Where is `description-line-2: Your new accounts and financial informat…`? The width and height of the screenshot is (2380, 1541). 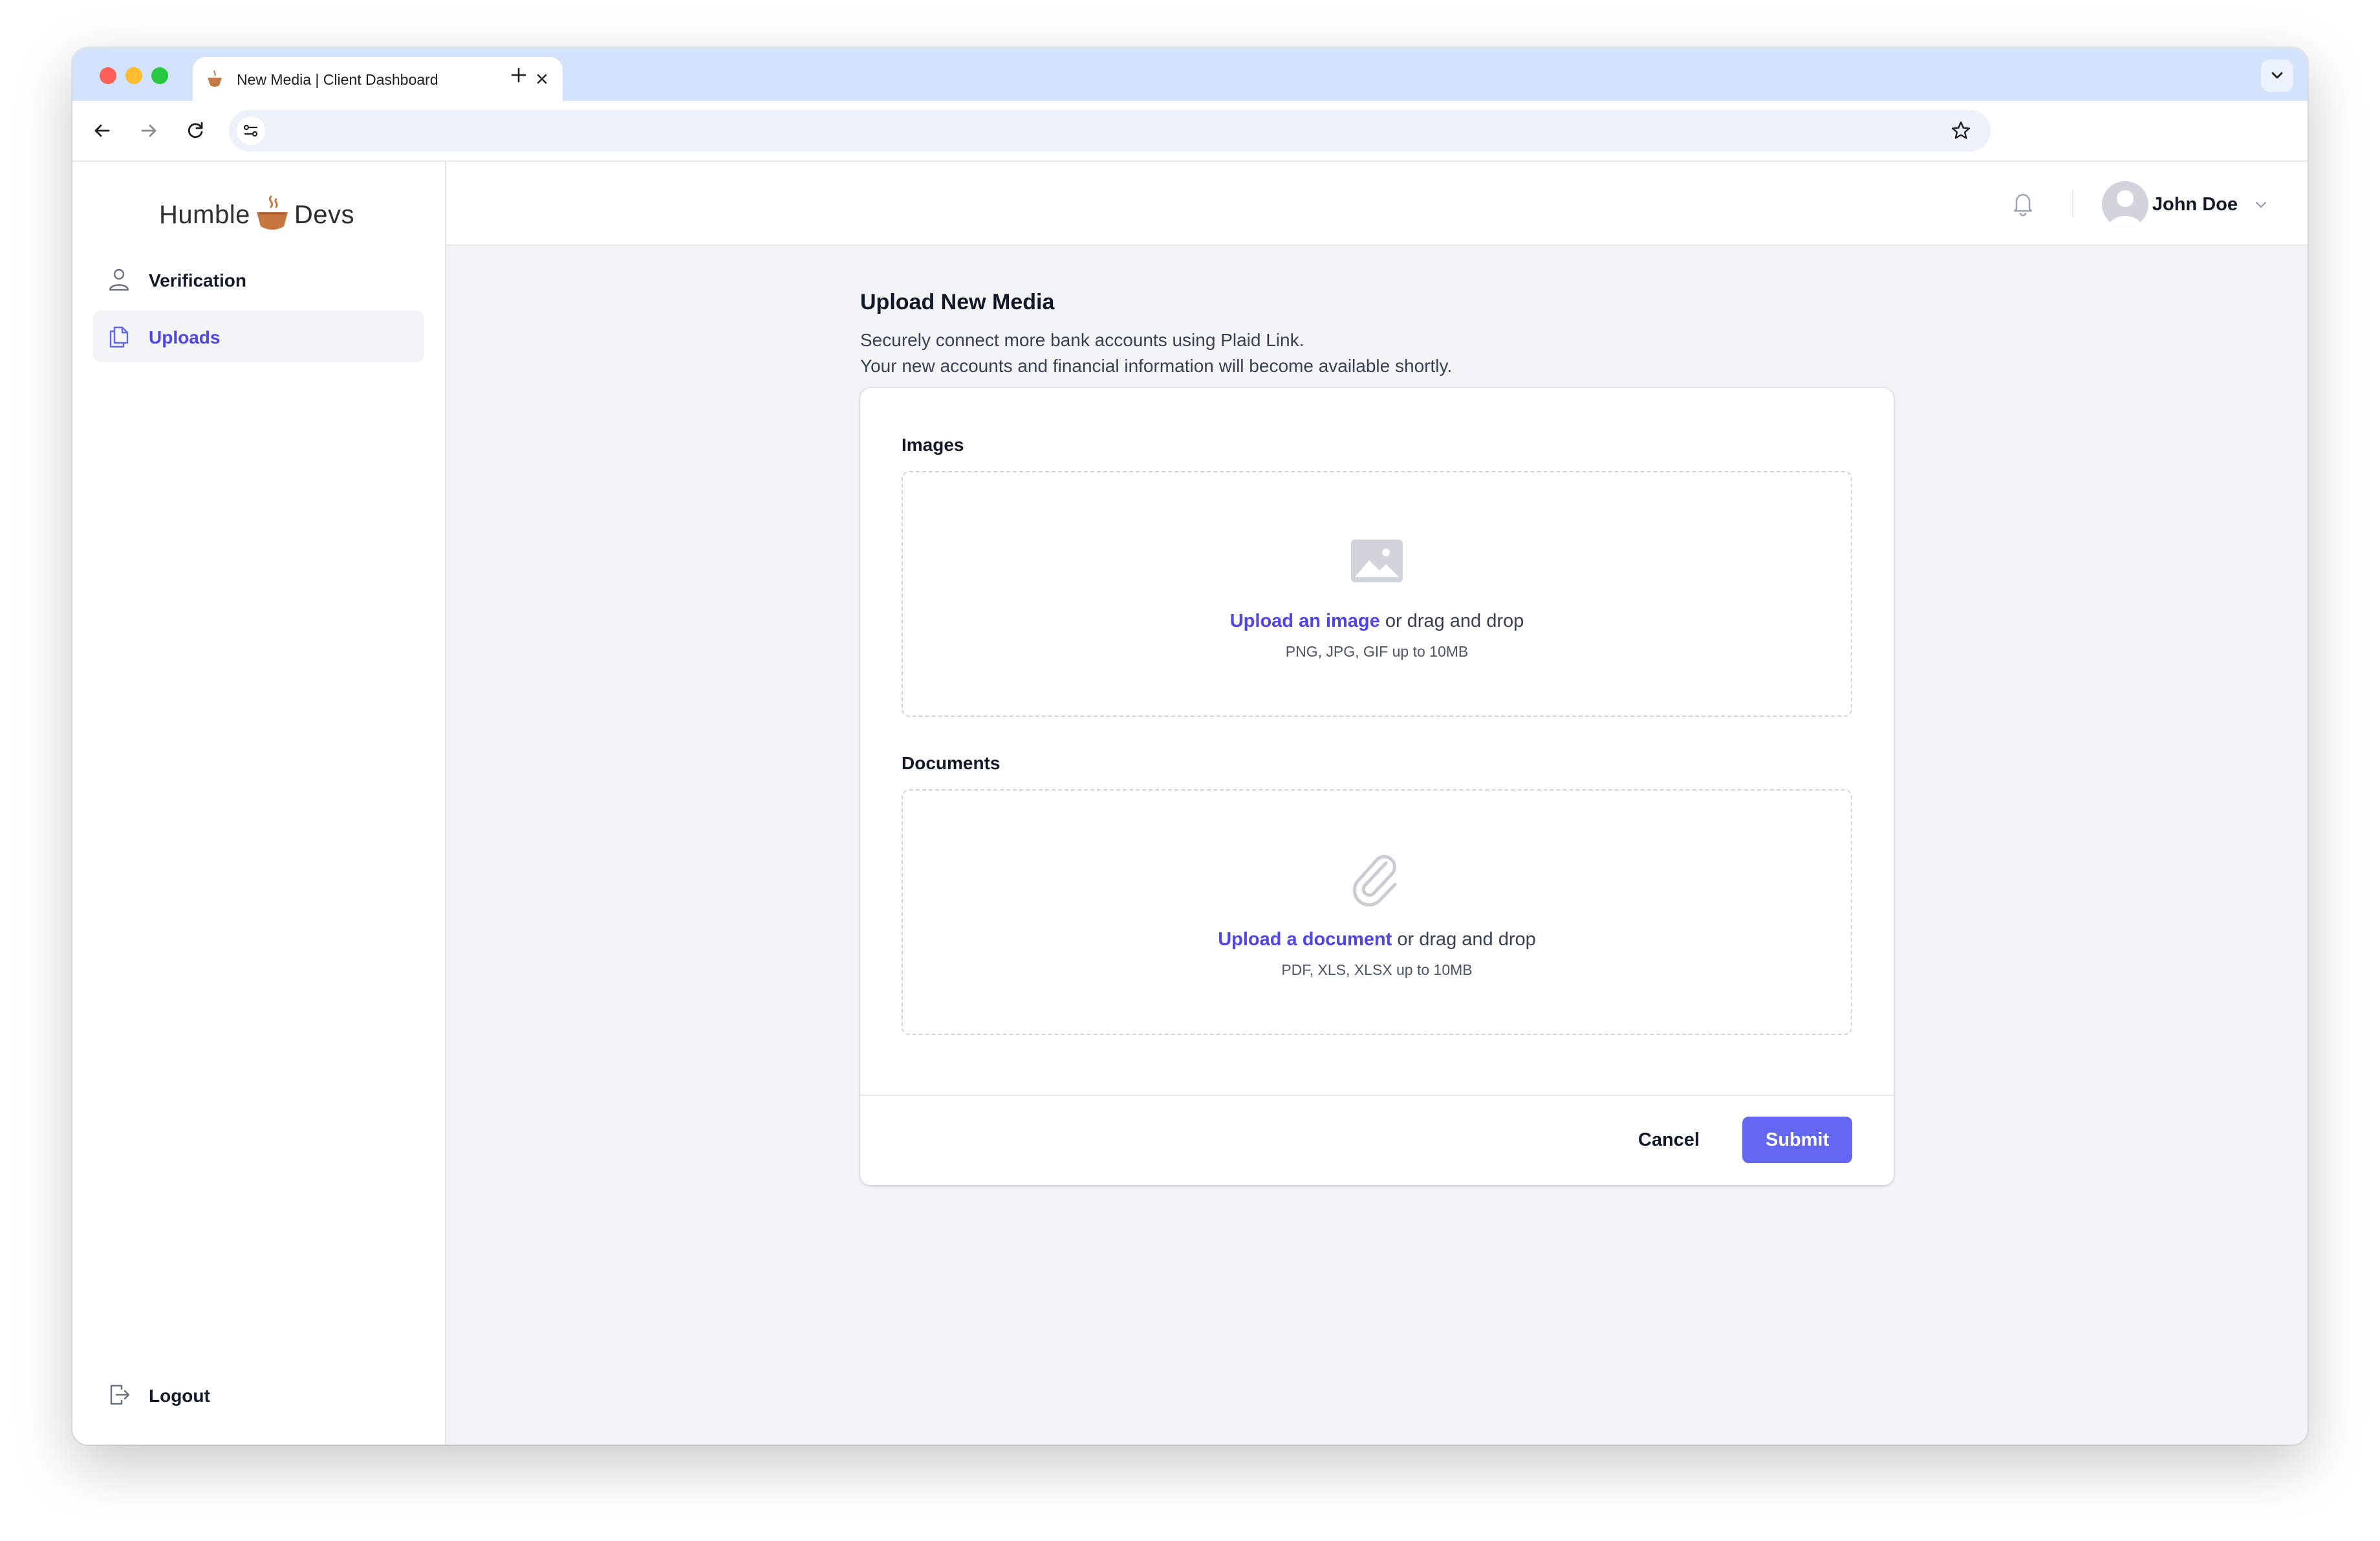 description-line-2: Your new accounts and financial informat… is located at coordinates (1156, 366).